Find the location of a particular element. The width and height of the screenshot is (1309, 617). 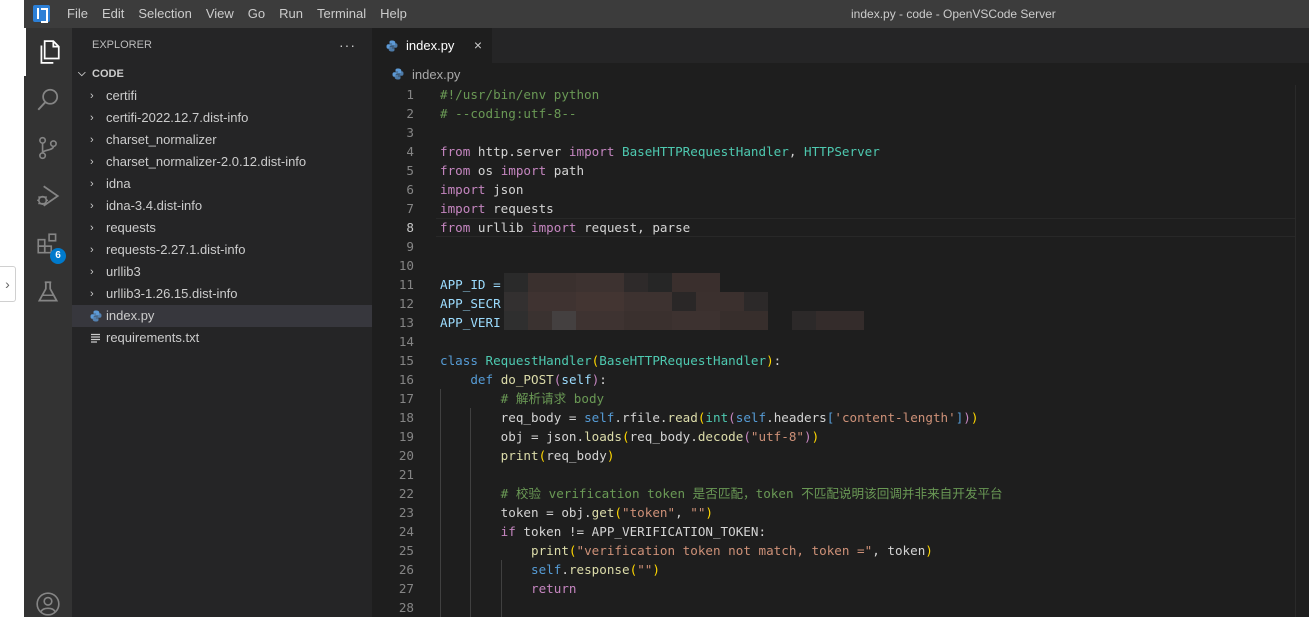

run-debug-activity-button is located at coordinates (48, 196).